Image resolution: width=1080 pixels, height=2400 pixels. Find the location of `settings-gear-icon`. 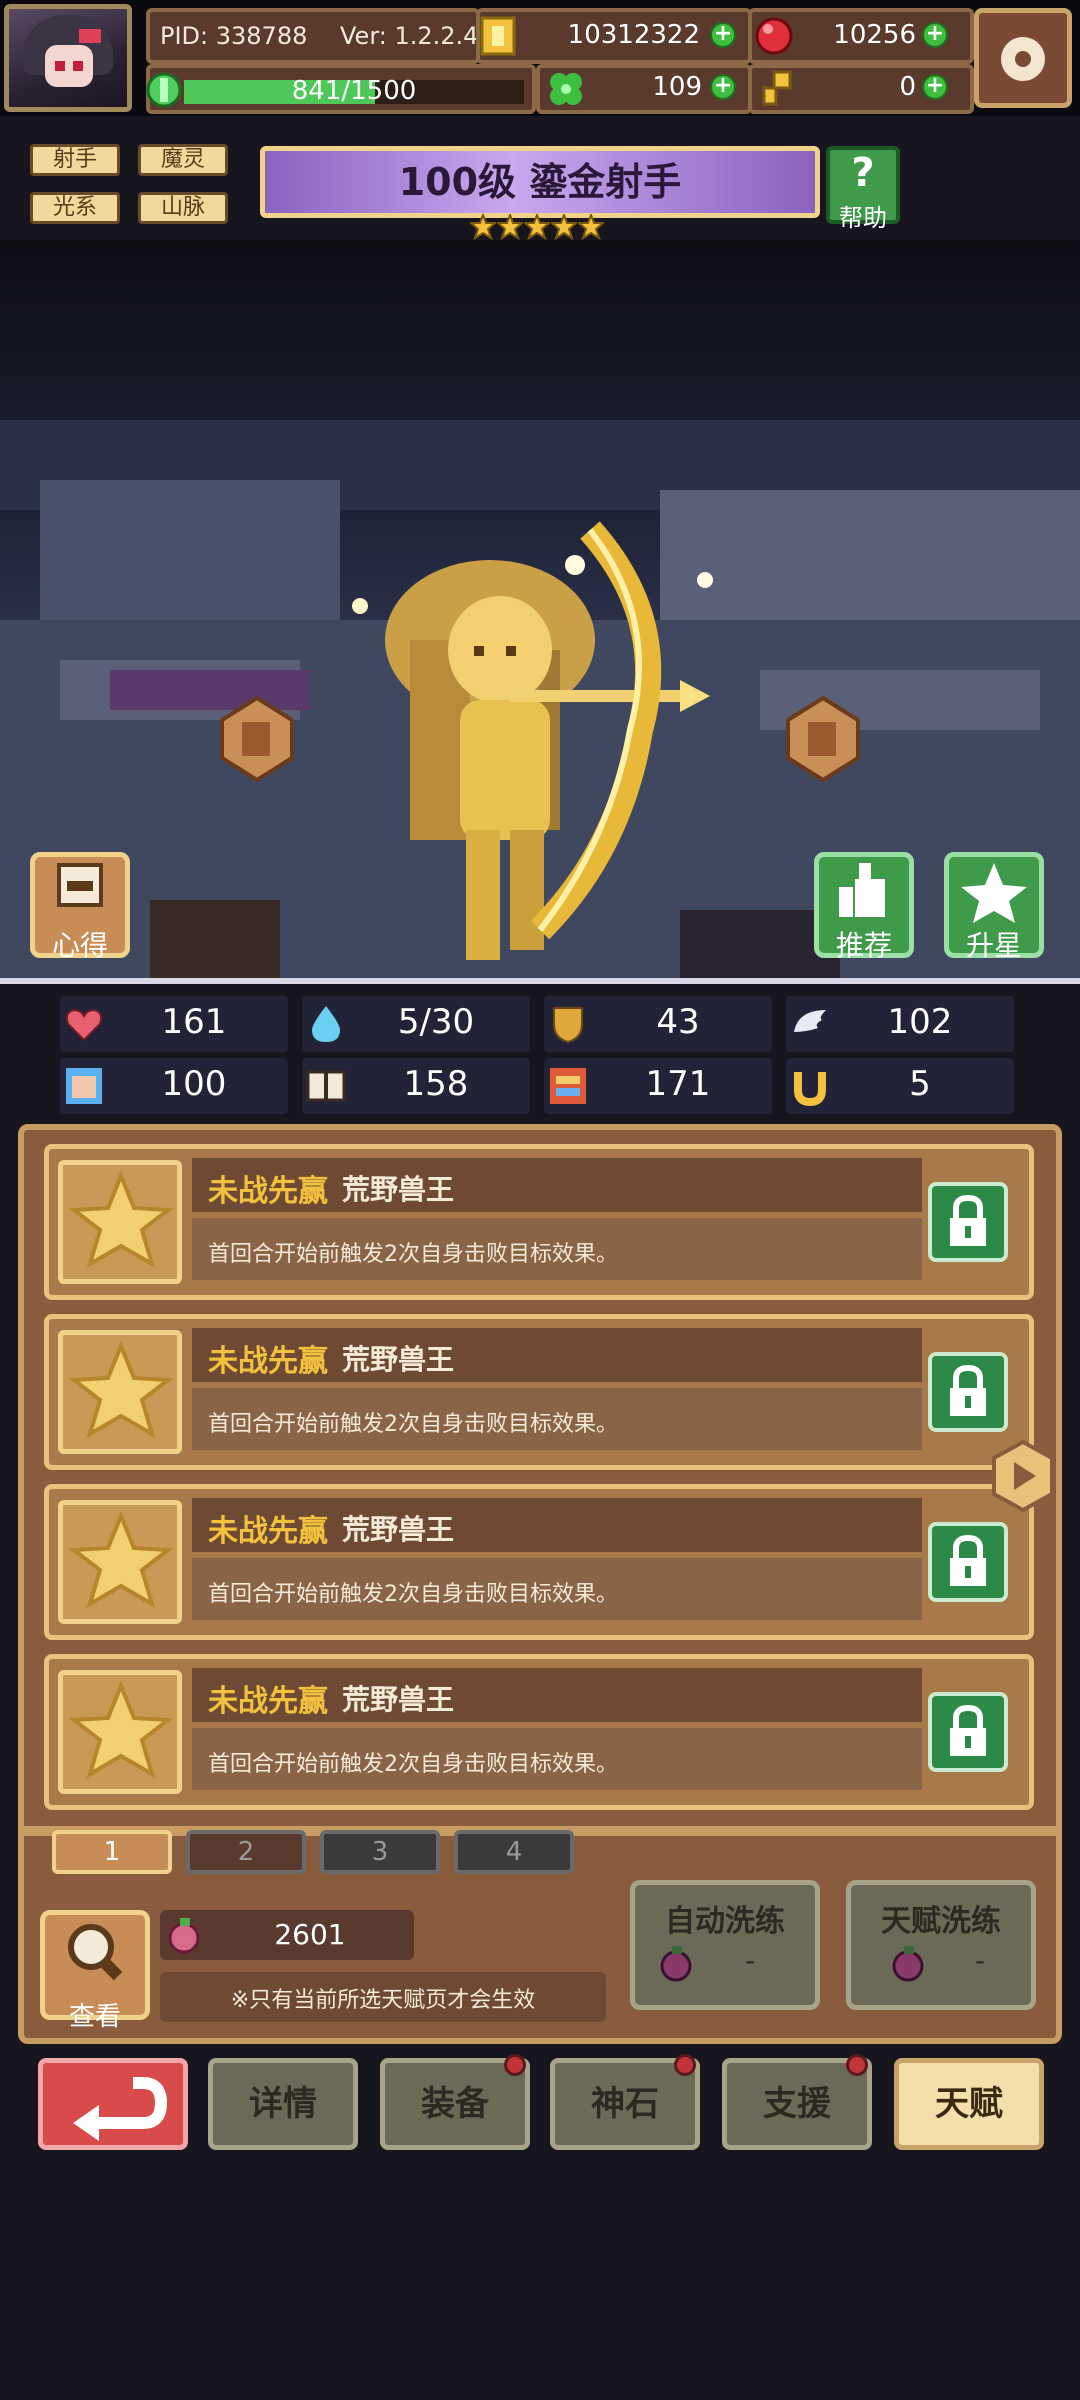

settings-gear-icon is located at coordinates (1023, 58).